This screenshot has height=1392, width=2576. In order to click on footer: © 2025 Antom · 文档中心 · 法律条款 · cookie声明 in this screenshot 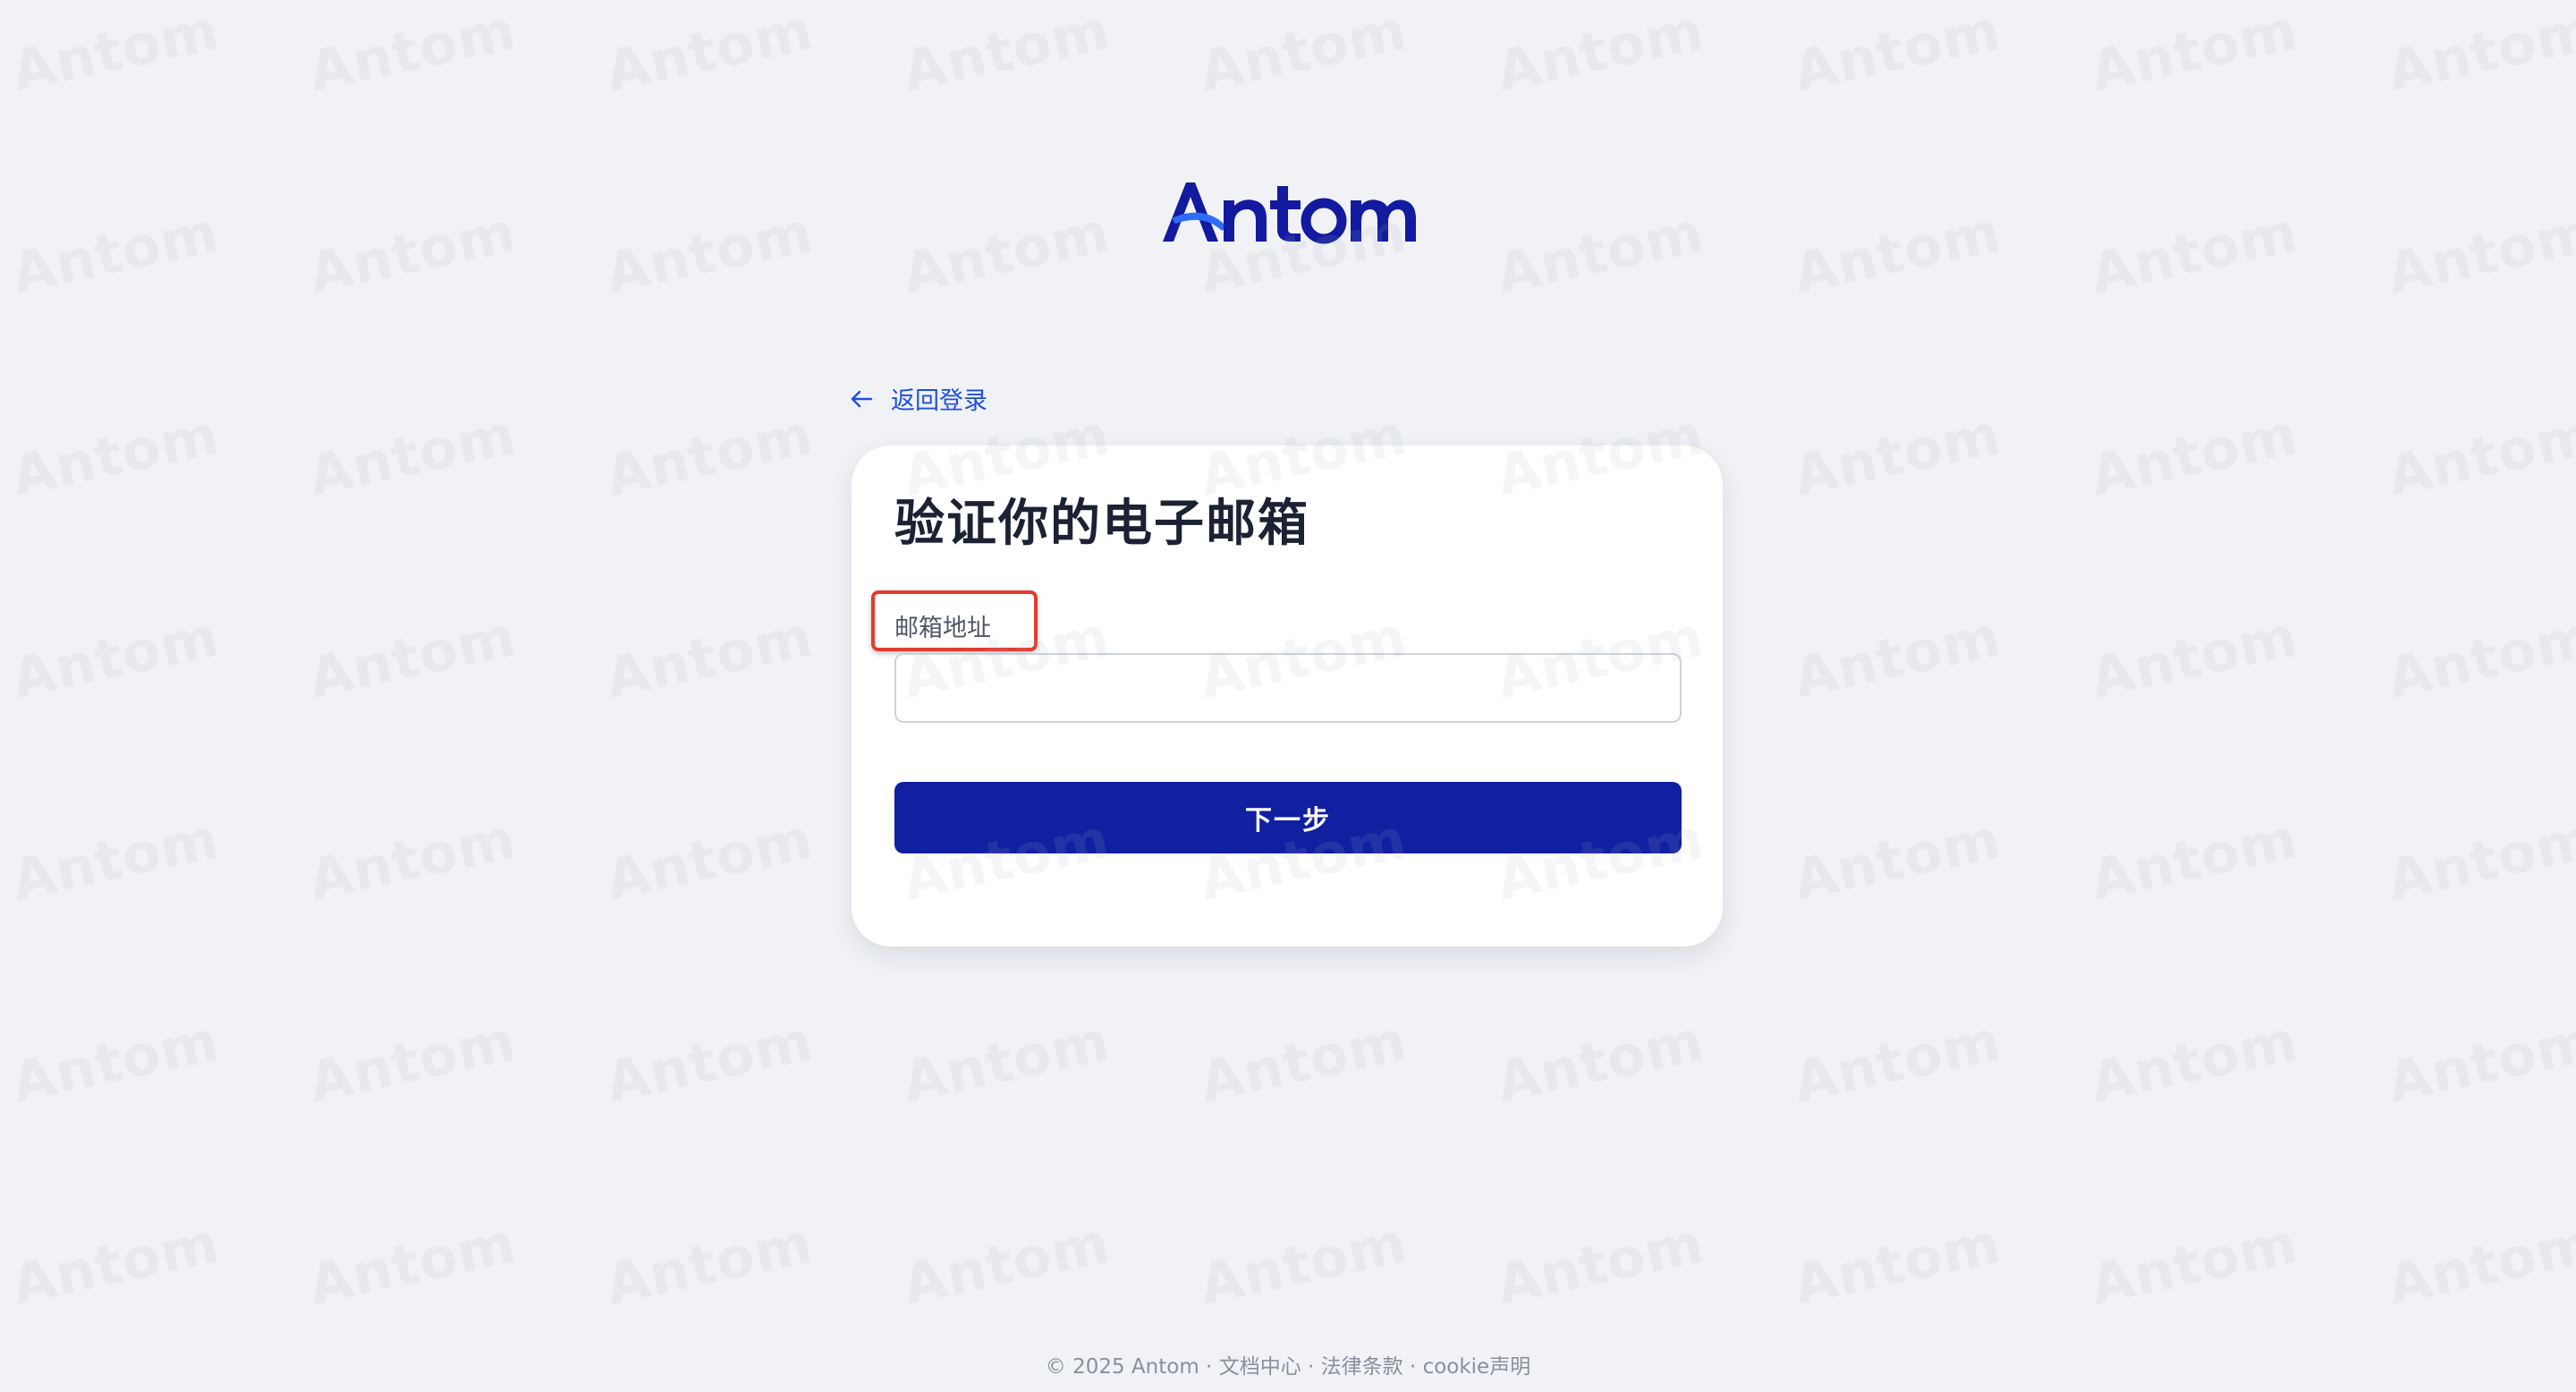, I will do `click(1288, 1364)`.